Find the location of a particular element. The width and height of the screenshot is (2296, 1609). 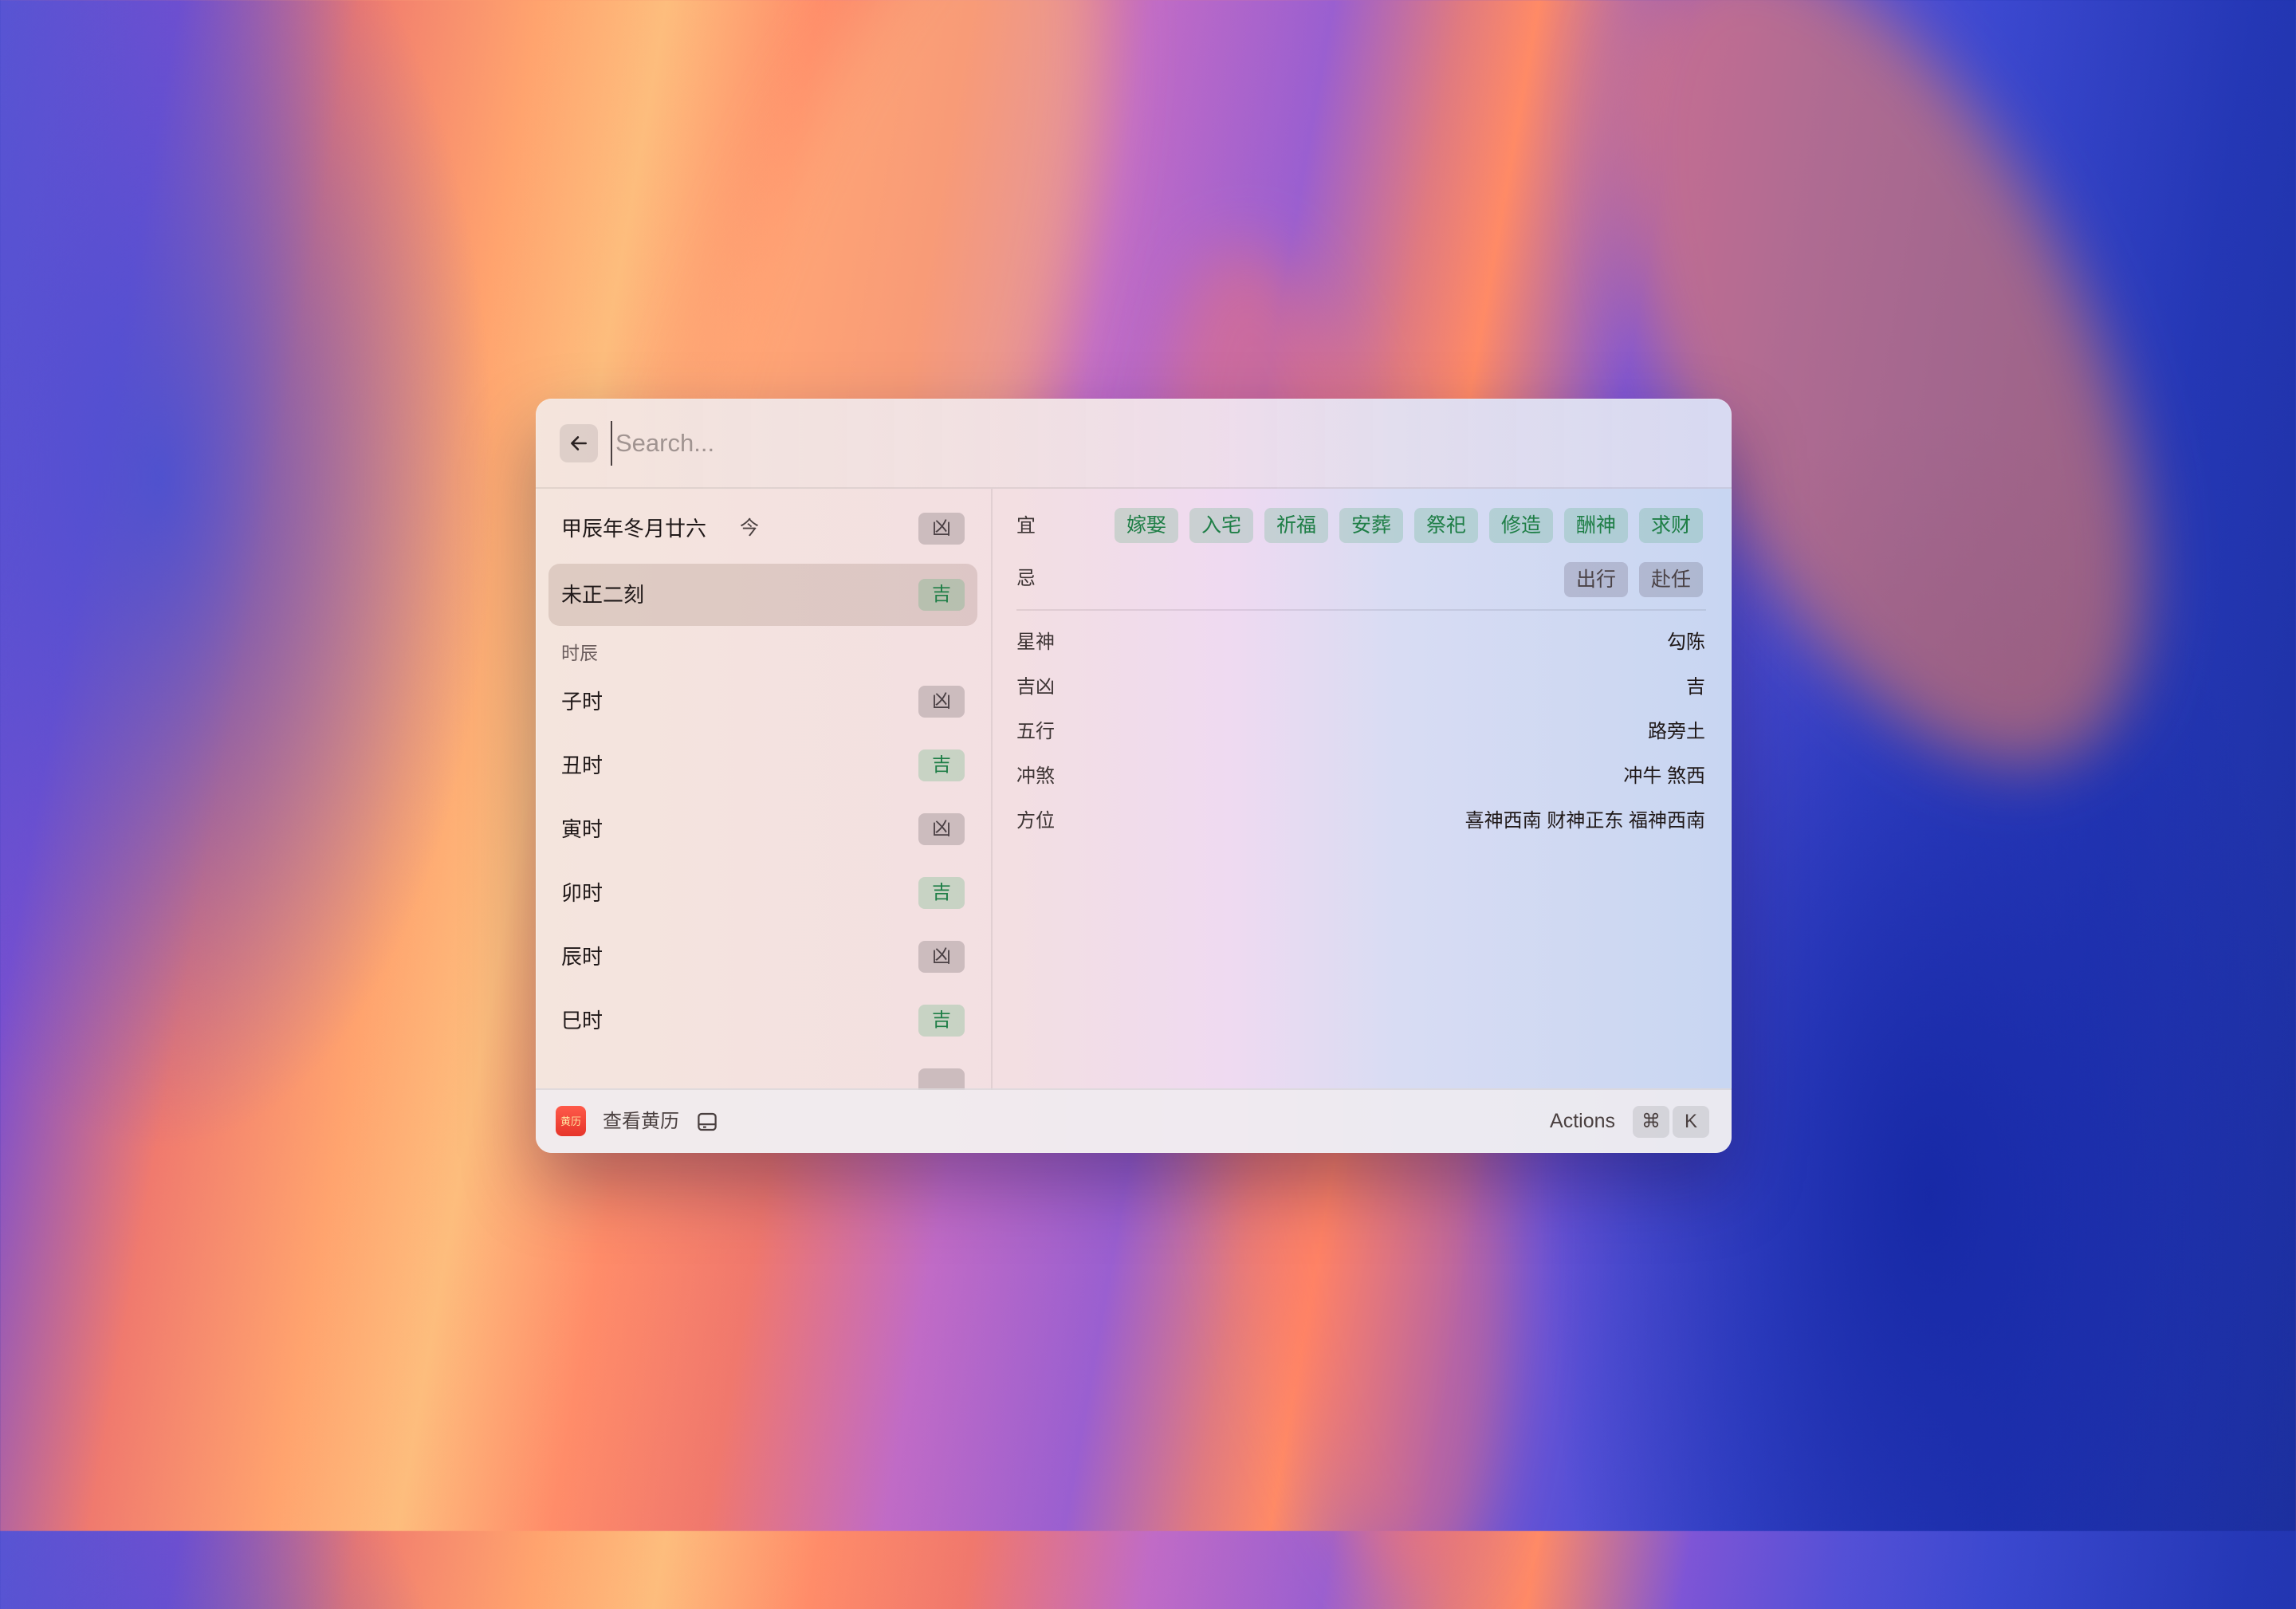

sidebar-panel-icon is located at coordinates (707, 1122).